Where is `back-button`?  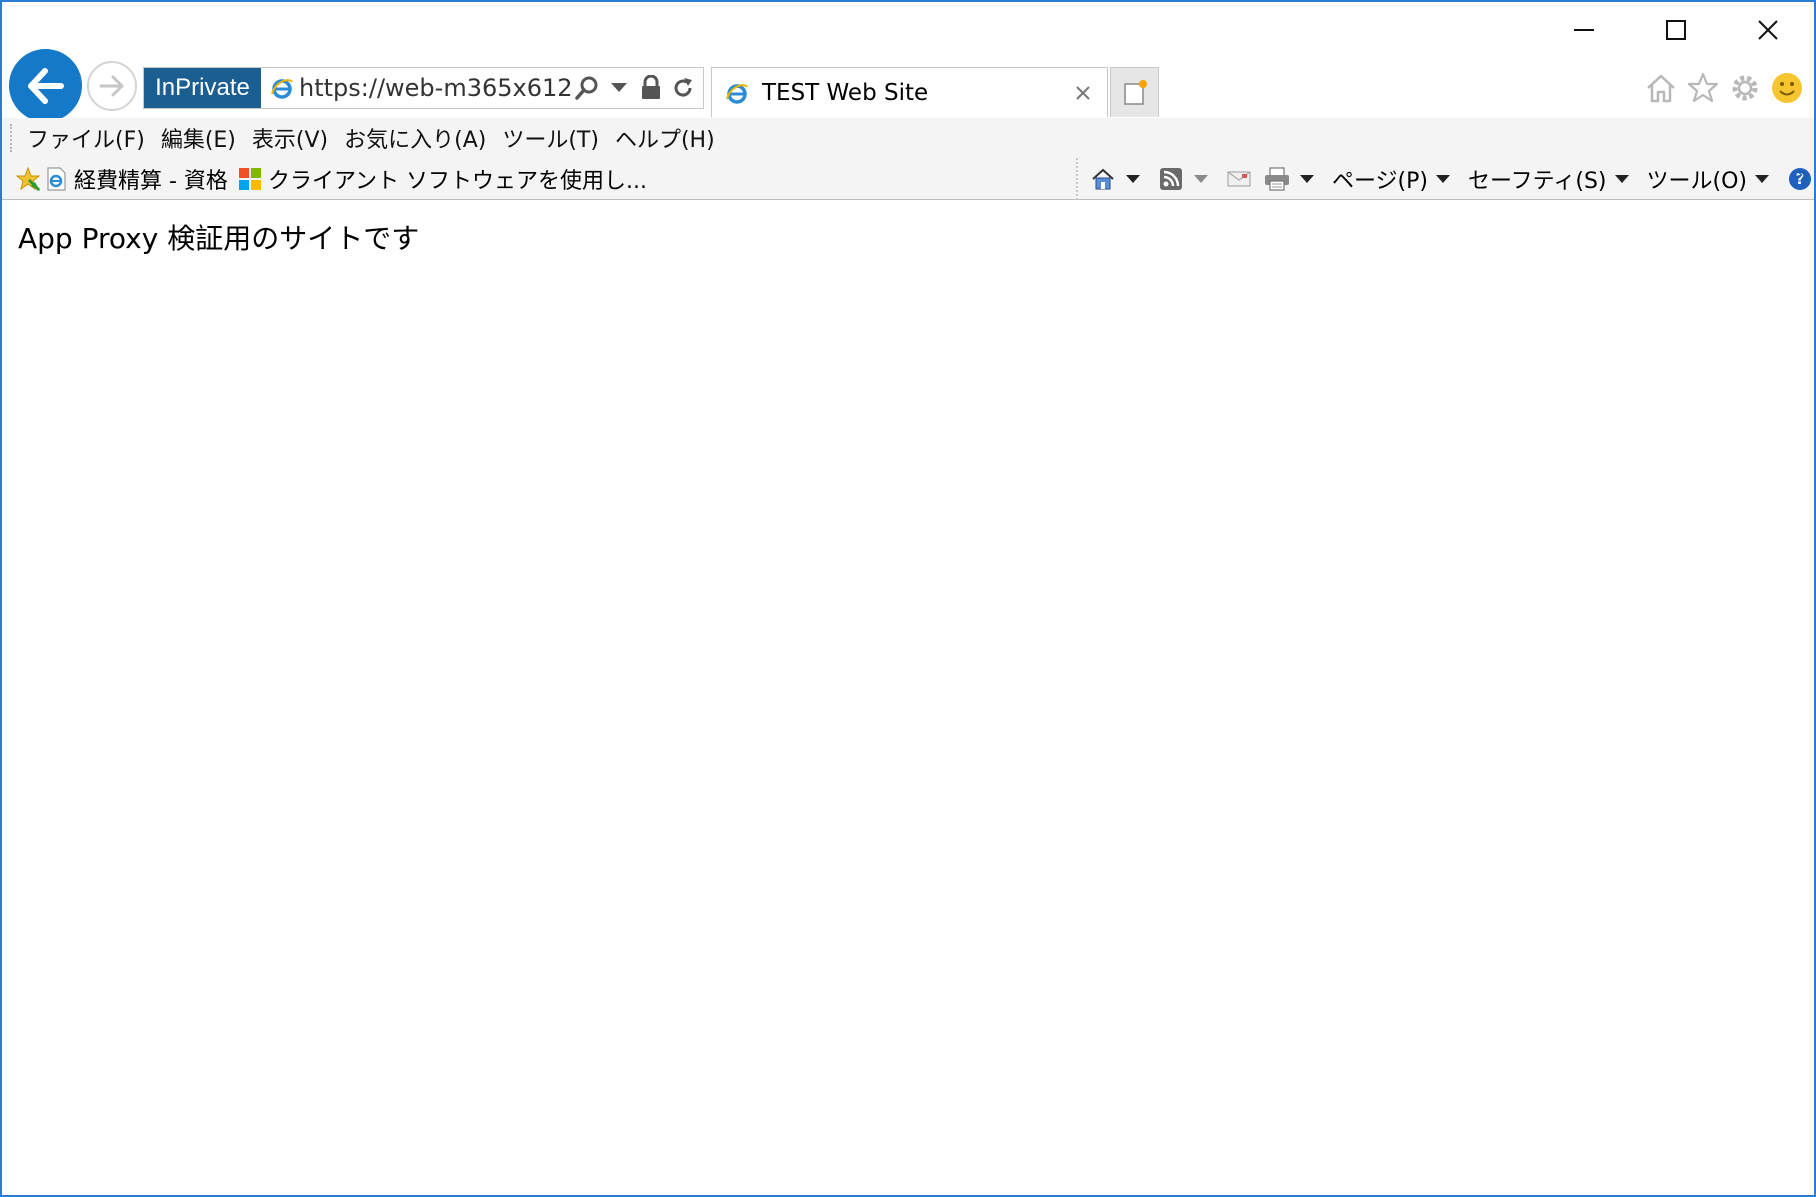 back-button is located at coordinates (45, 85).